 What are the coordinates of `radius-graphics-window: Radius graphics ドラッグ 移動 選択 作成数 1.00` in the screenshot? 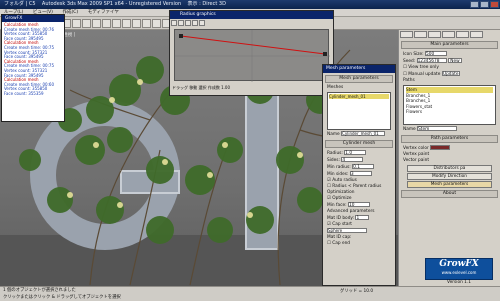 It's located at (251, 53).